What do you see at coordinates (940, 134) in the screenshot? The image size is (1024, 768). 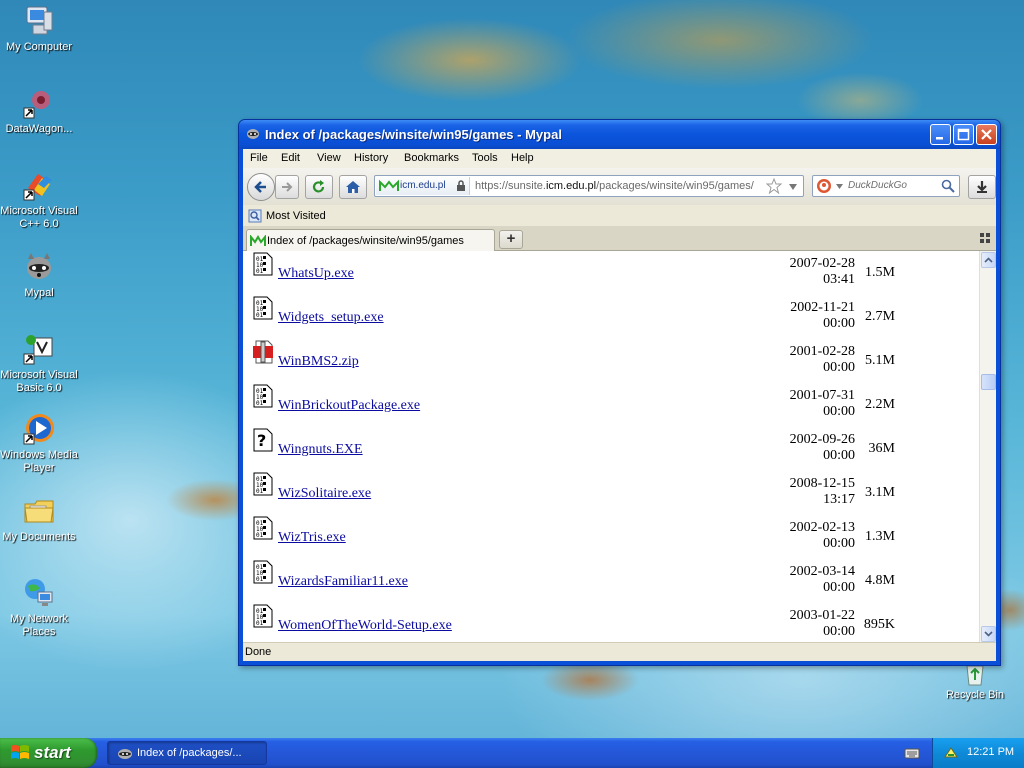 I see `minimize-button` at bounding box center [940, 134].